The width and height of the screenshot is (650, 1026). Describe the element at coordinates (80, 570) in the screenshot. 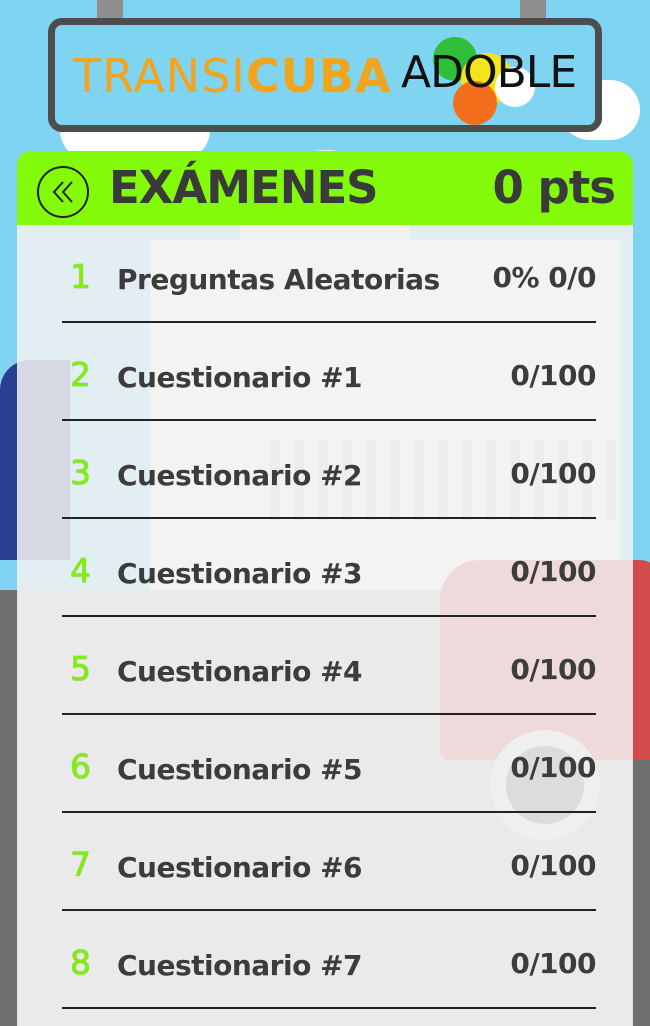

I see `exam-number: 4` at that location.